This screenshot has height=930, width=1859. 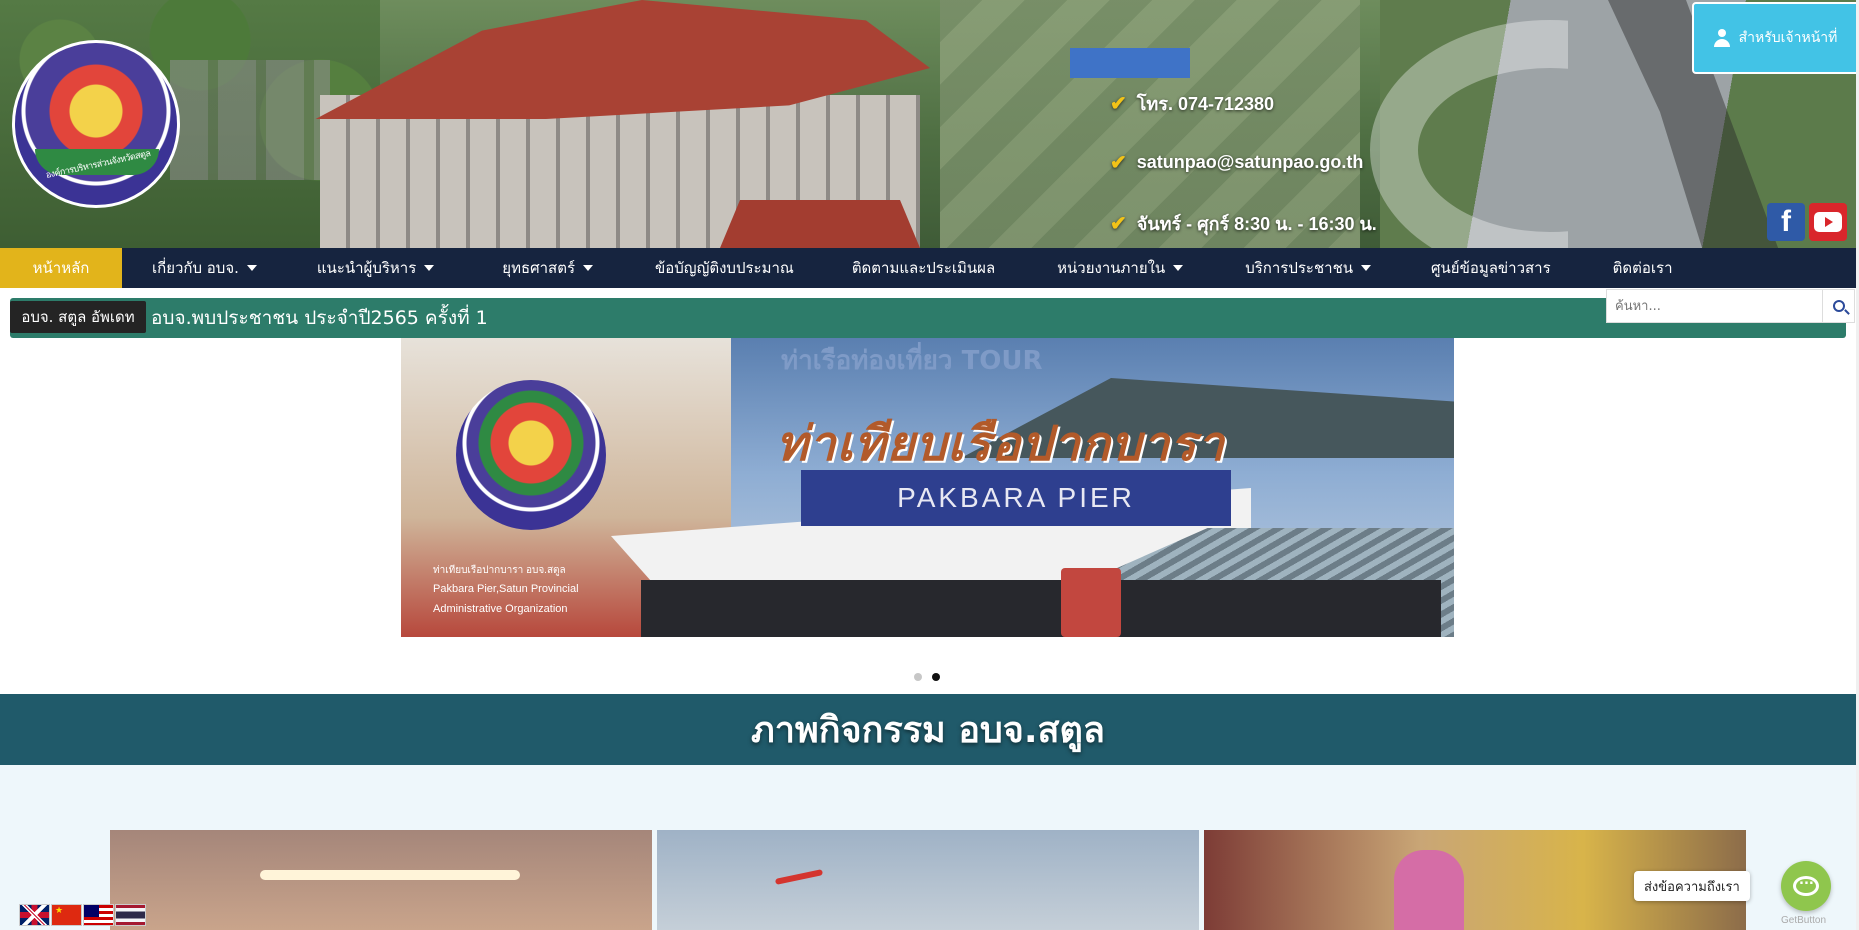 What do you see at coordinates (1016, 498) in the screenshot?
I see `slide-title-en: PAKBARA PIER` at bounding box center [1016, 498].